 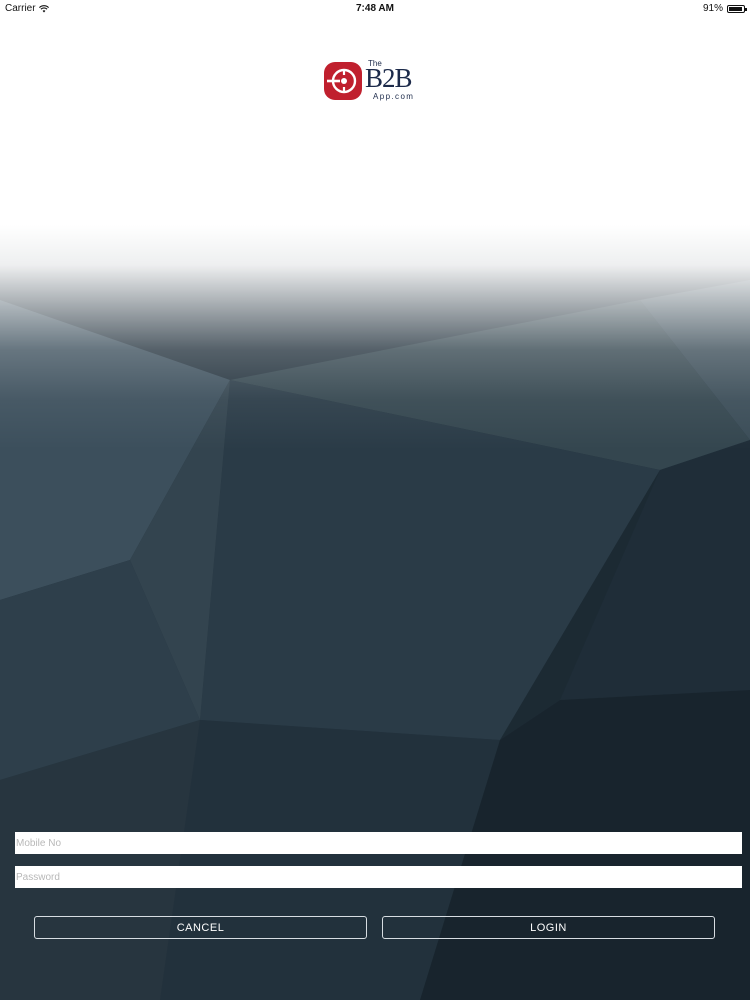 I want to click on b2b-logo: The B2B App.com, so click(x=375, y=81).